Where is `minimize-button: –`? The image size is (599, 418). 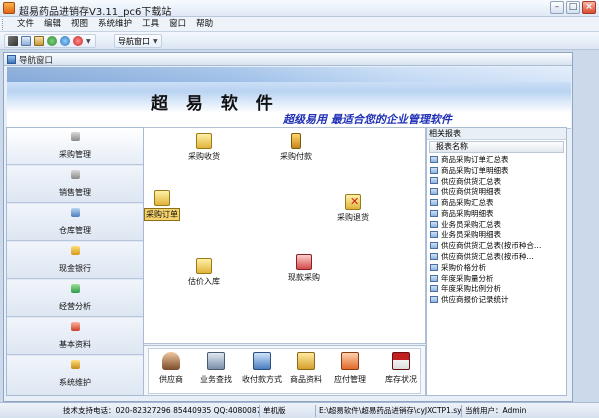 minimize-button: – is located at coordinates (557, 7).